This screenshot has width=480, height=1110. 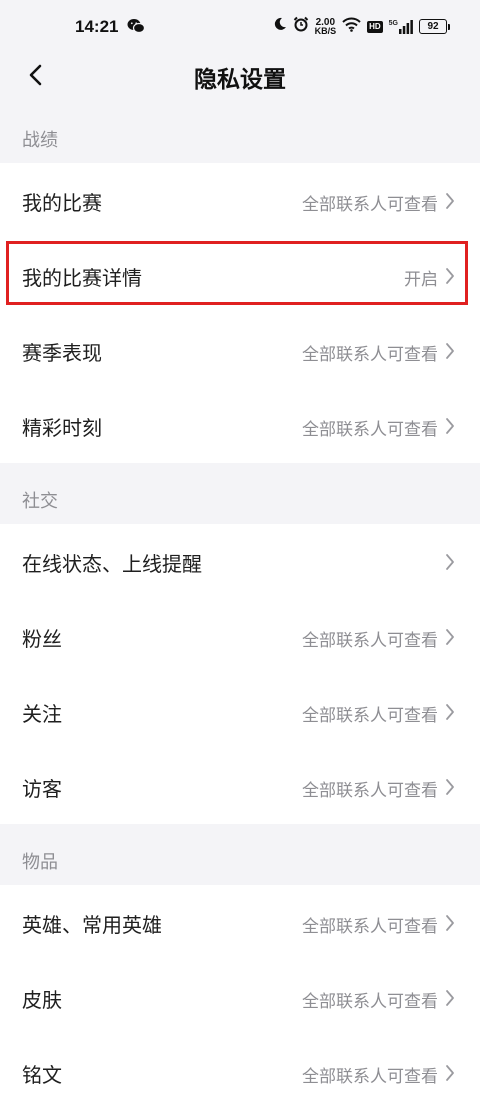 What do you see at coordinates (240, 425) in the screenshot?
I see `setting-row-highlights: 精彩时刻 全部联系人可查看` at bounding box center [240, 425].